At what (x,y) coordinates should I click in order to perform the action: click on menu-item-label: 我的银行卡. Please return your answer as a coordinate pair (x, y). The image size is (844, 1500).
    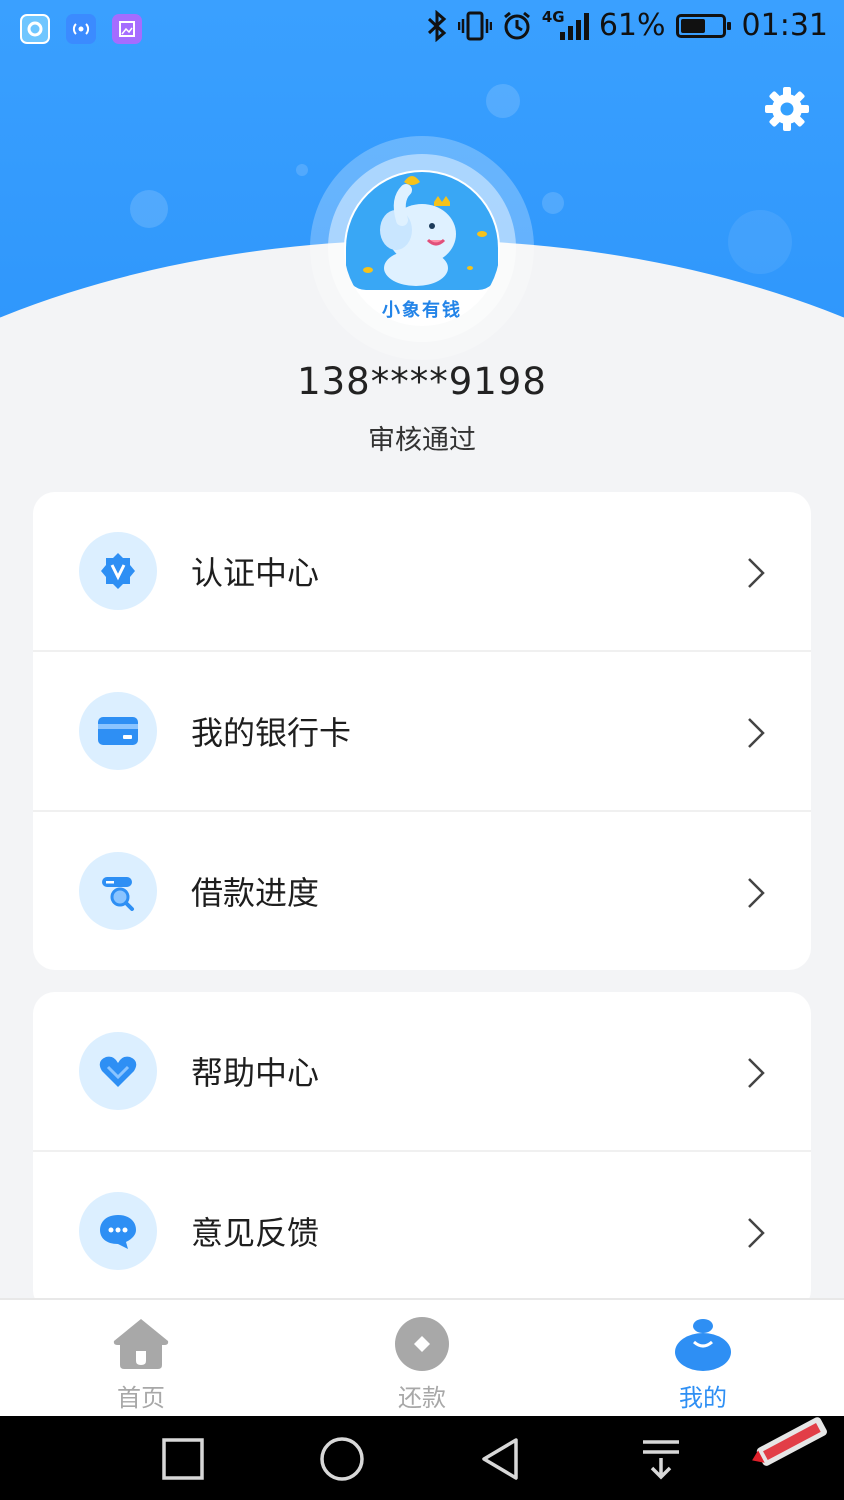
    Looking at the image, I should click on (271, 733).